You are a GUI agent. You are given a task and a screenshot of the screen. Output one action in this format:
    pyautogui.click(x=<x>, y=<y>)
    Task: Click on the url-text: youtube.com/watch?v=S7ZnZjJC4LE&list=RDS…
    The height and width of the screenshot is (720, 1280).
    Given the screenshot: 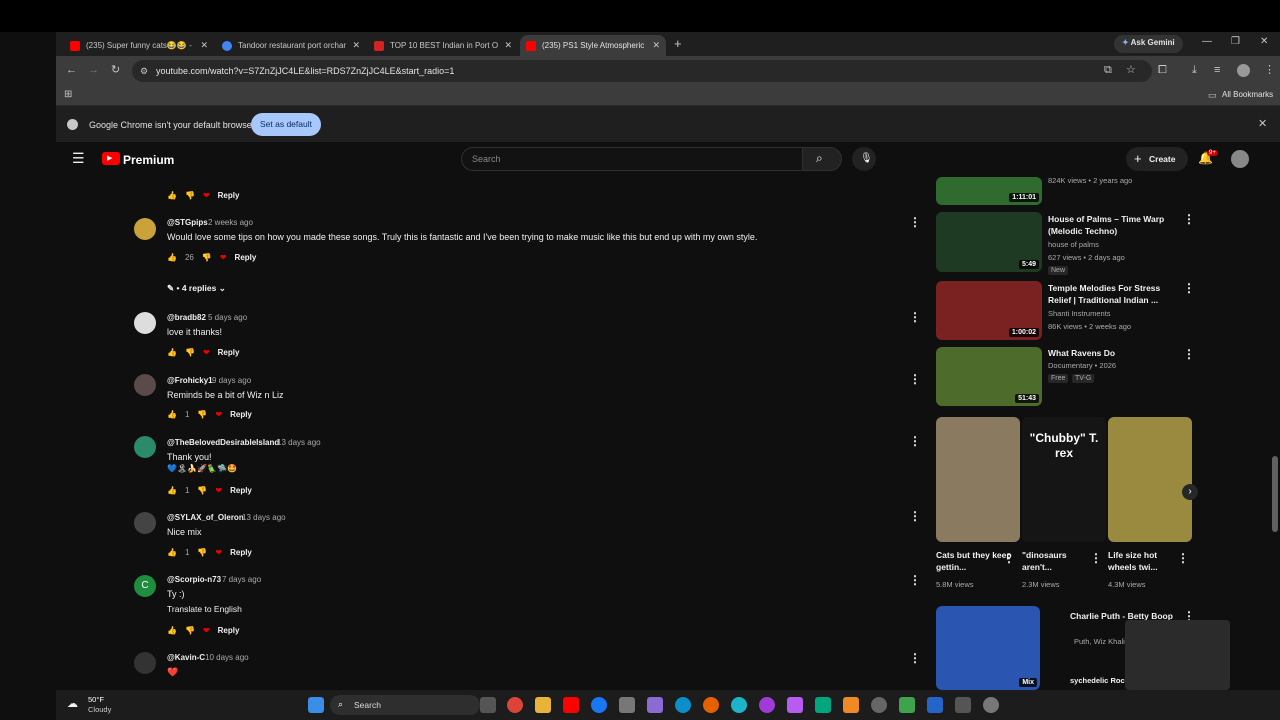 What is the action you would take?
    pyautogui.click(x=305, y=71)
    